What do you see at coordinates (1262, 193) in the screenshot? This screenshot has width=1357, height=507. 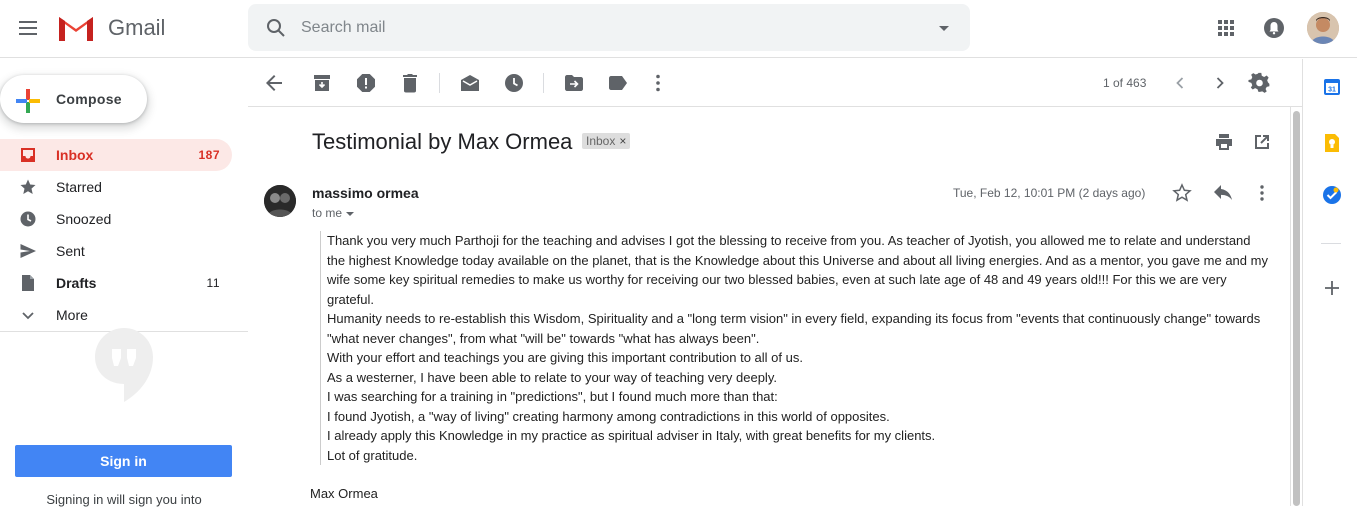 I see `message-more-icon` at bounding box center [1262, 193].